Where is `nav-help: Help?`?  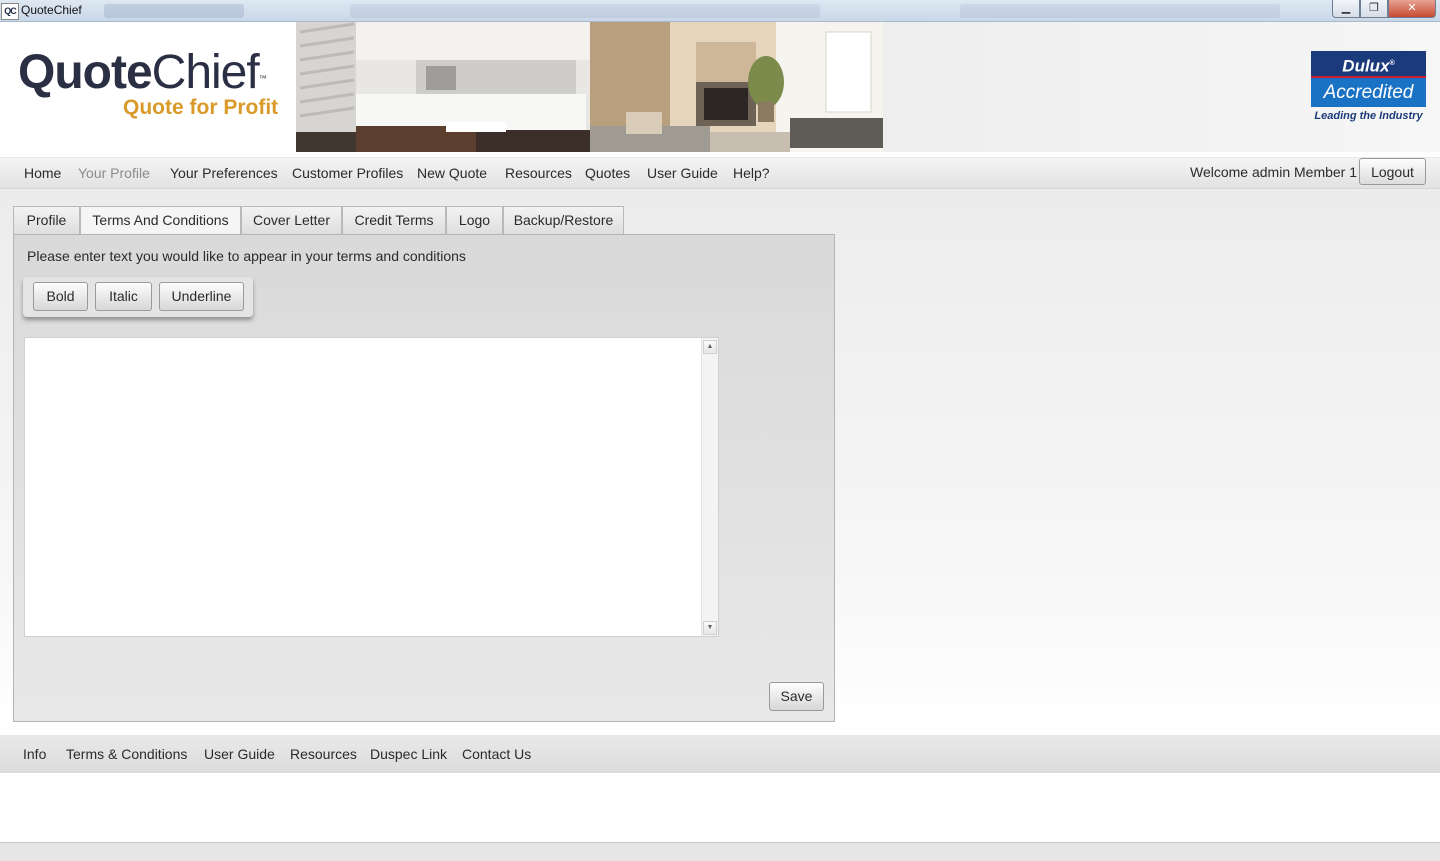 nav-help: Help? is located at coordinates (751, 173).